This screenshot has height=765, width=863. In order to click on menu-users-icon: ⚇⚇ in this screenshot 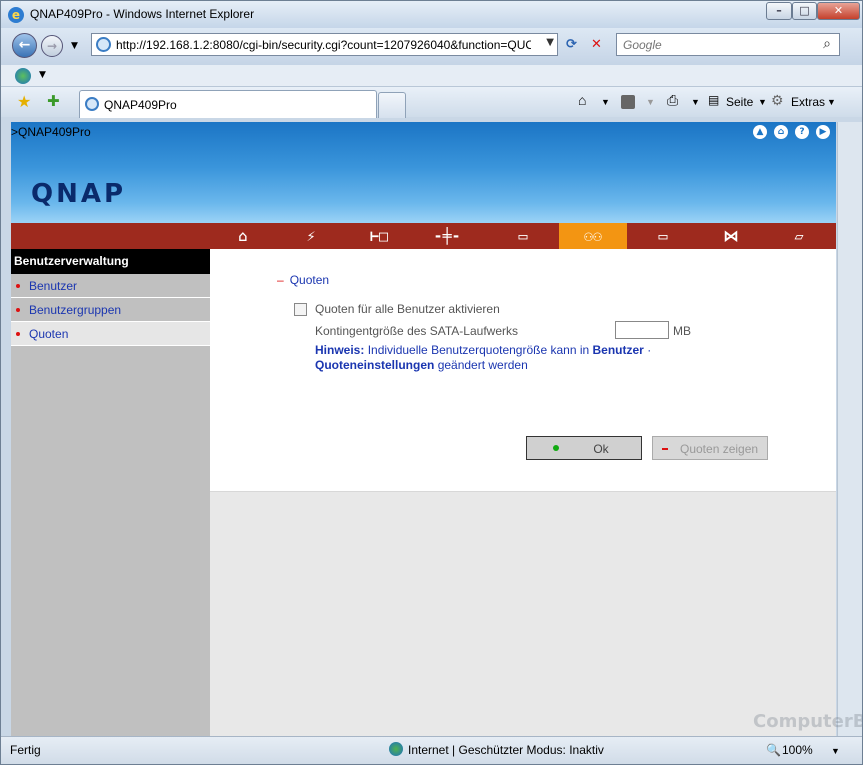, I will do `click(593, 236)`.